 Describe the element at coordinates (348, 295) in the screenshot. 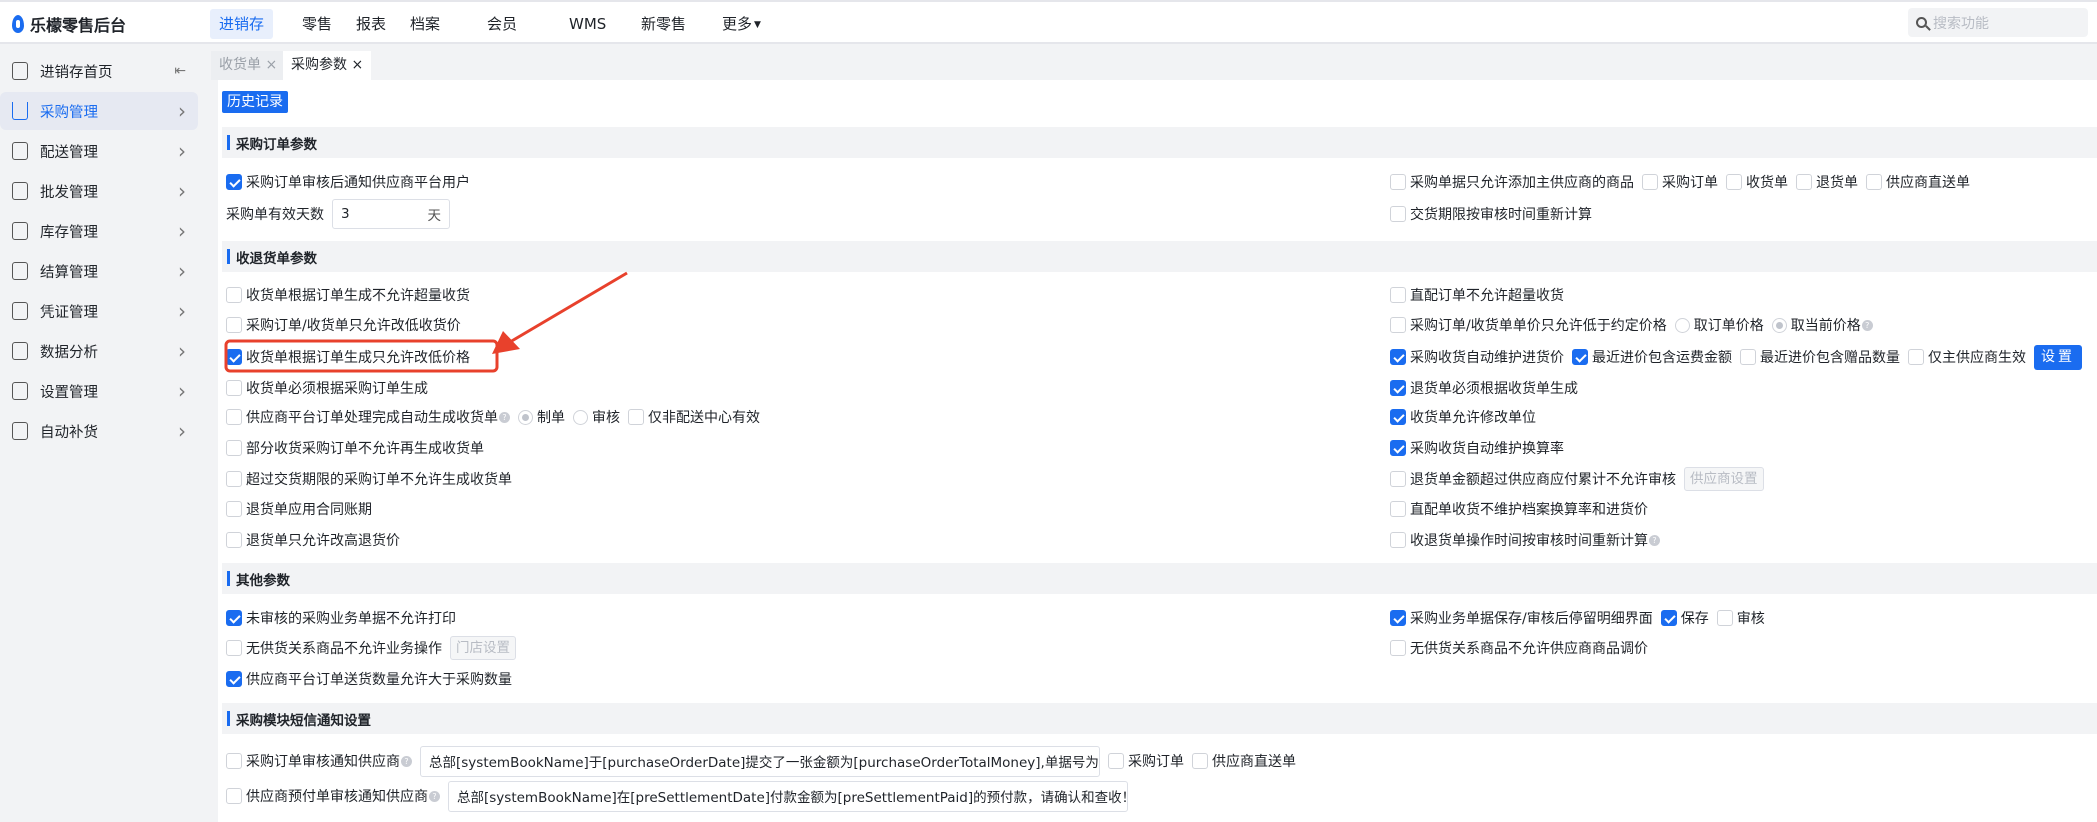

I see `checkbox-option: 收货单根据订单生成不允许超量收货` at that location.